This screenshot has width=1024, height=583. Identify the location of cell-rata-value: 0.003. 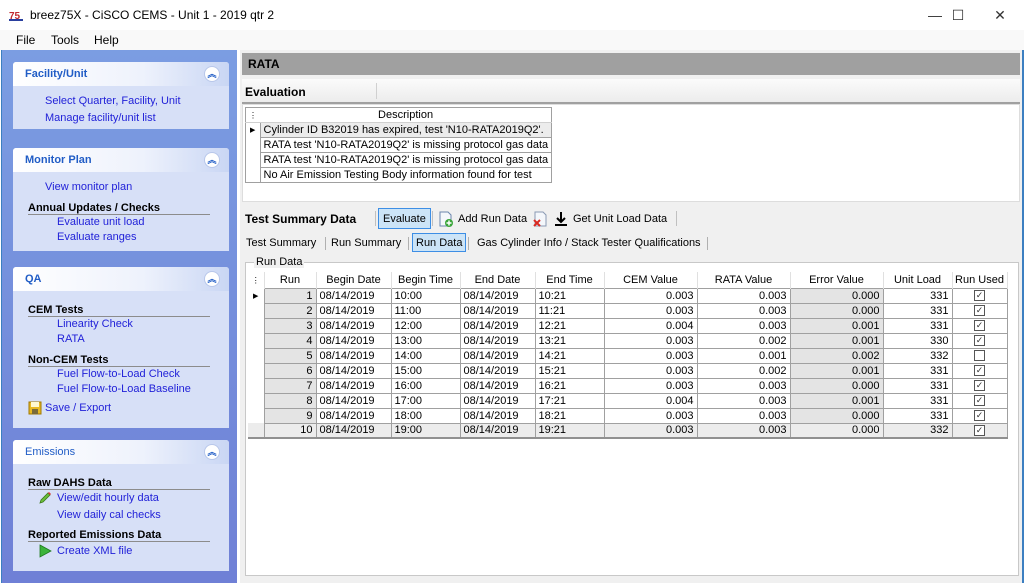
(743, 295).